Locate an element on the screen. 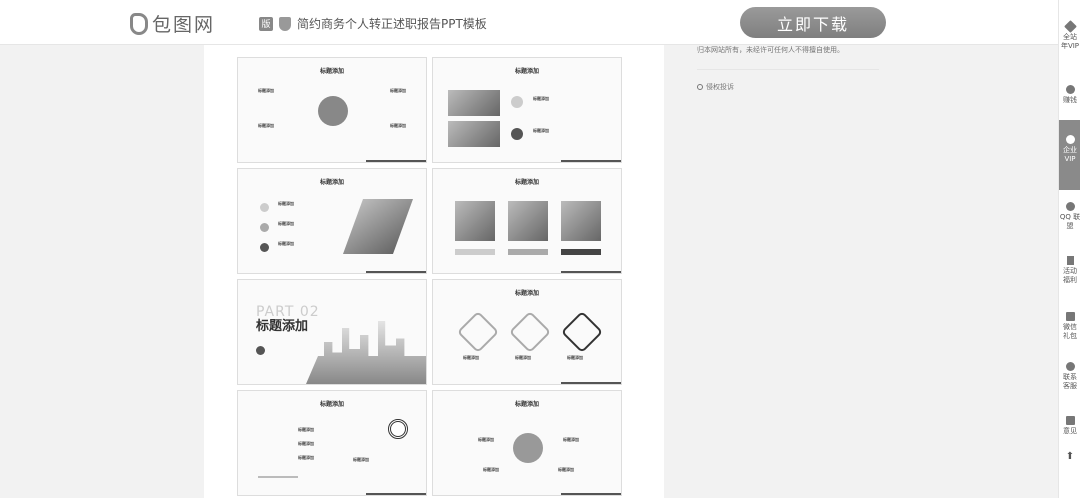 This screenshot has height=498, width=1080. shield-icon is located at coordinates (285, 23).